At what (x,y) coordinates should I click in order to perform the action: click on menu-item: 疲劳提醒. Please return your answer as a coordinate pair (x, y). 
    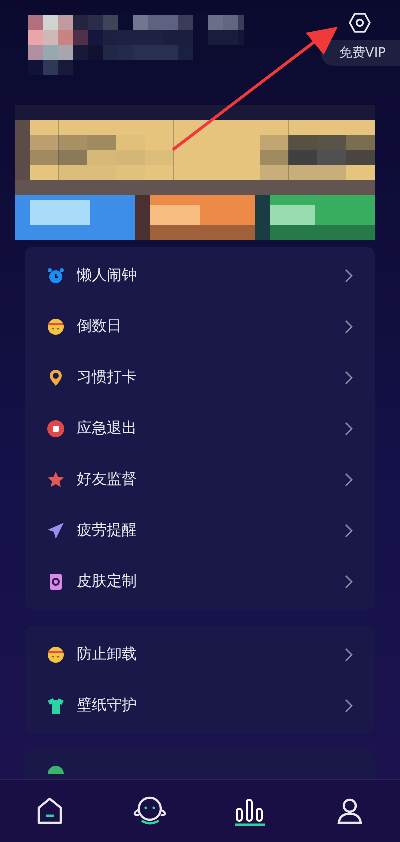
    Looking at the image, I should click on (200, 530).